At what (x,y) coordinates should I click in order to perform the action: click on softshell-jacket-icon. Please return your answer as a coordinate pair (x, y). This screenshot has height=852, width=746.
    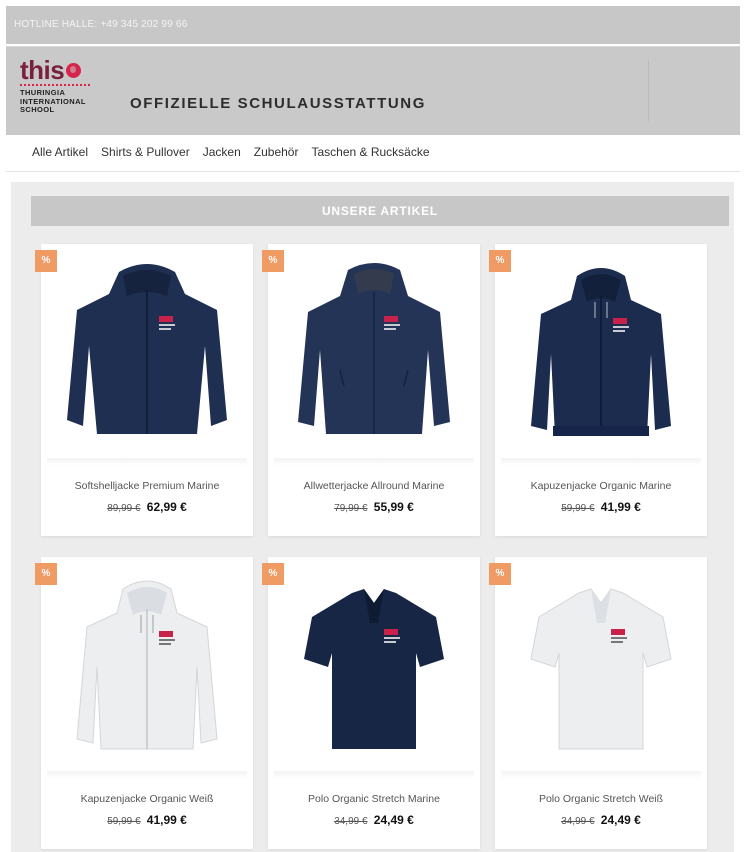
    Looking at the image, I should click on (147, 349).